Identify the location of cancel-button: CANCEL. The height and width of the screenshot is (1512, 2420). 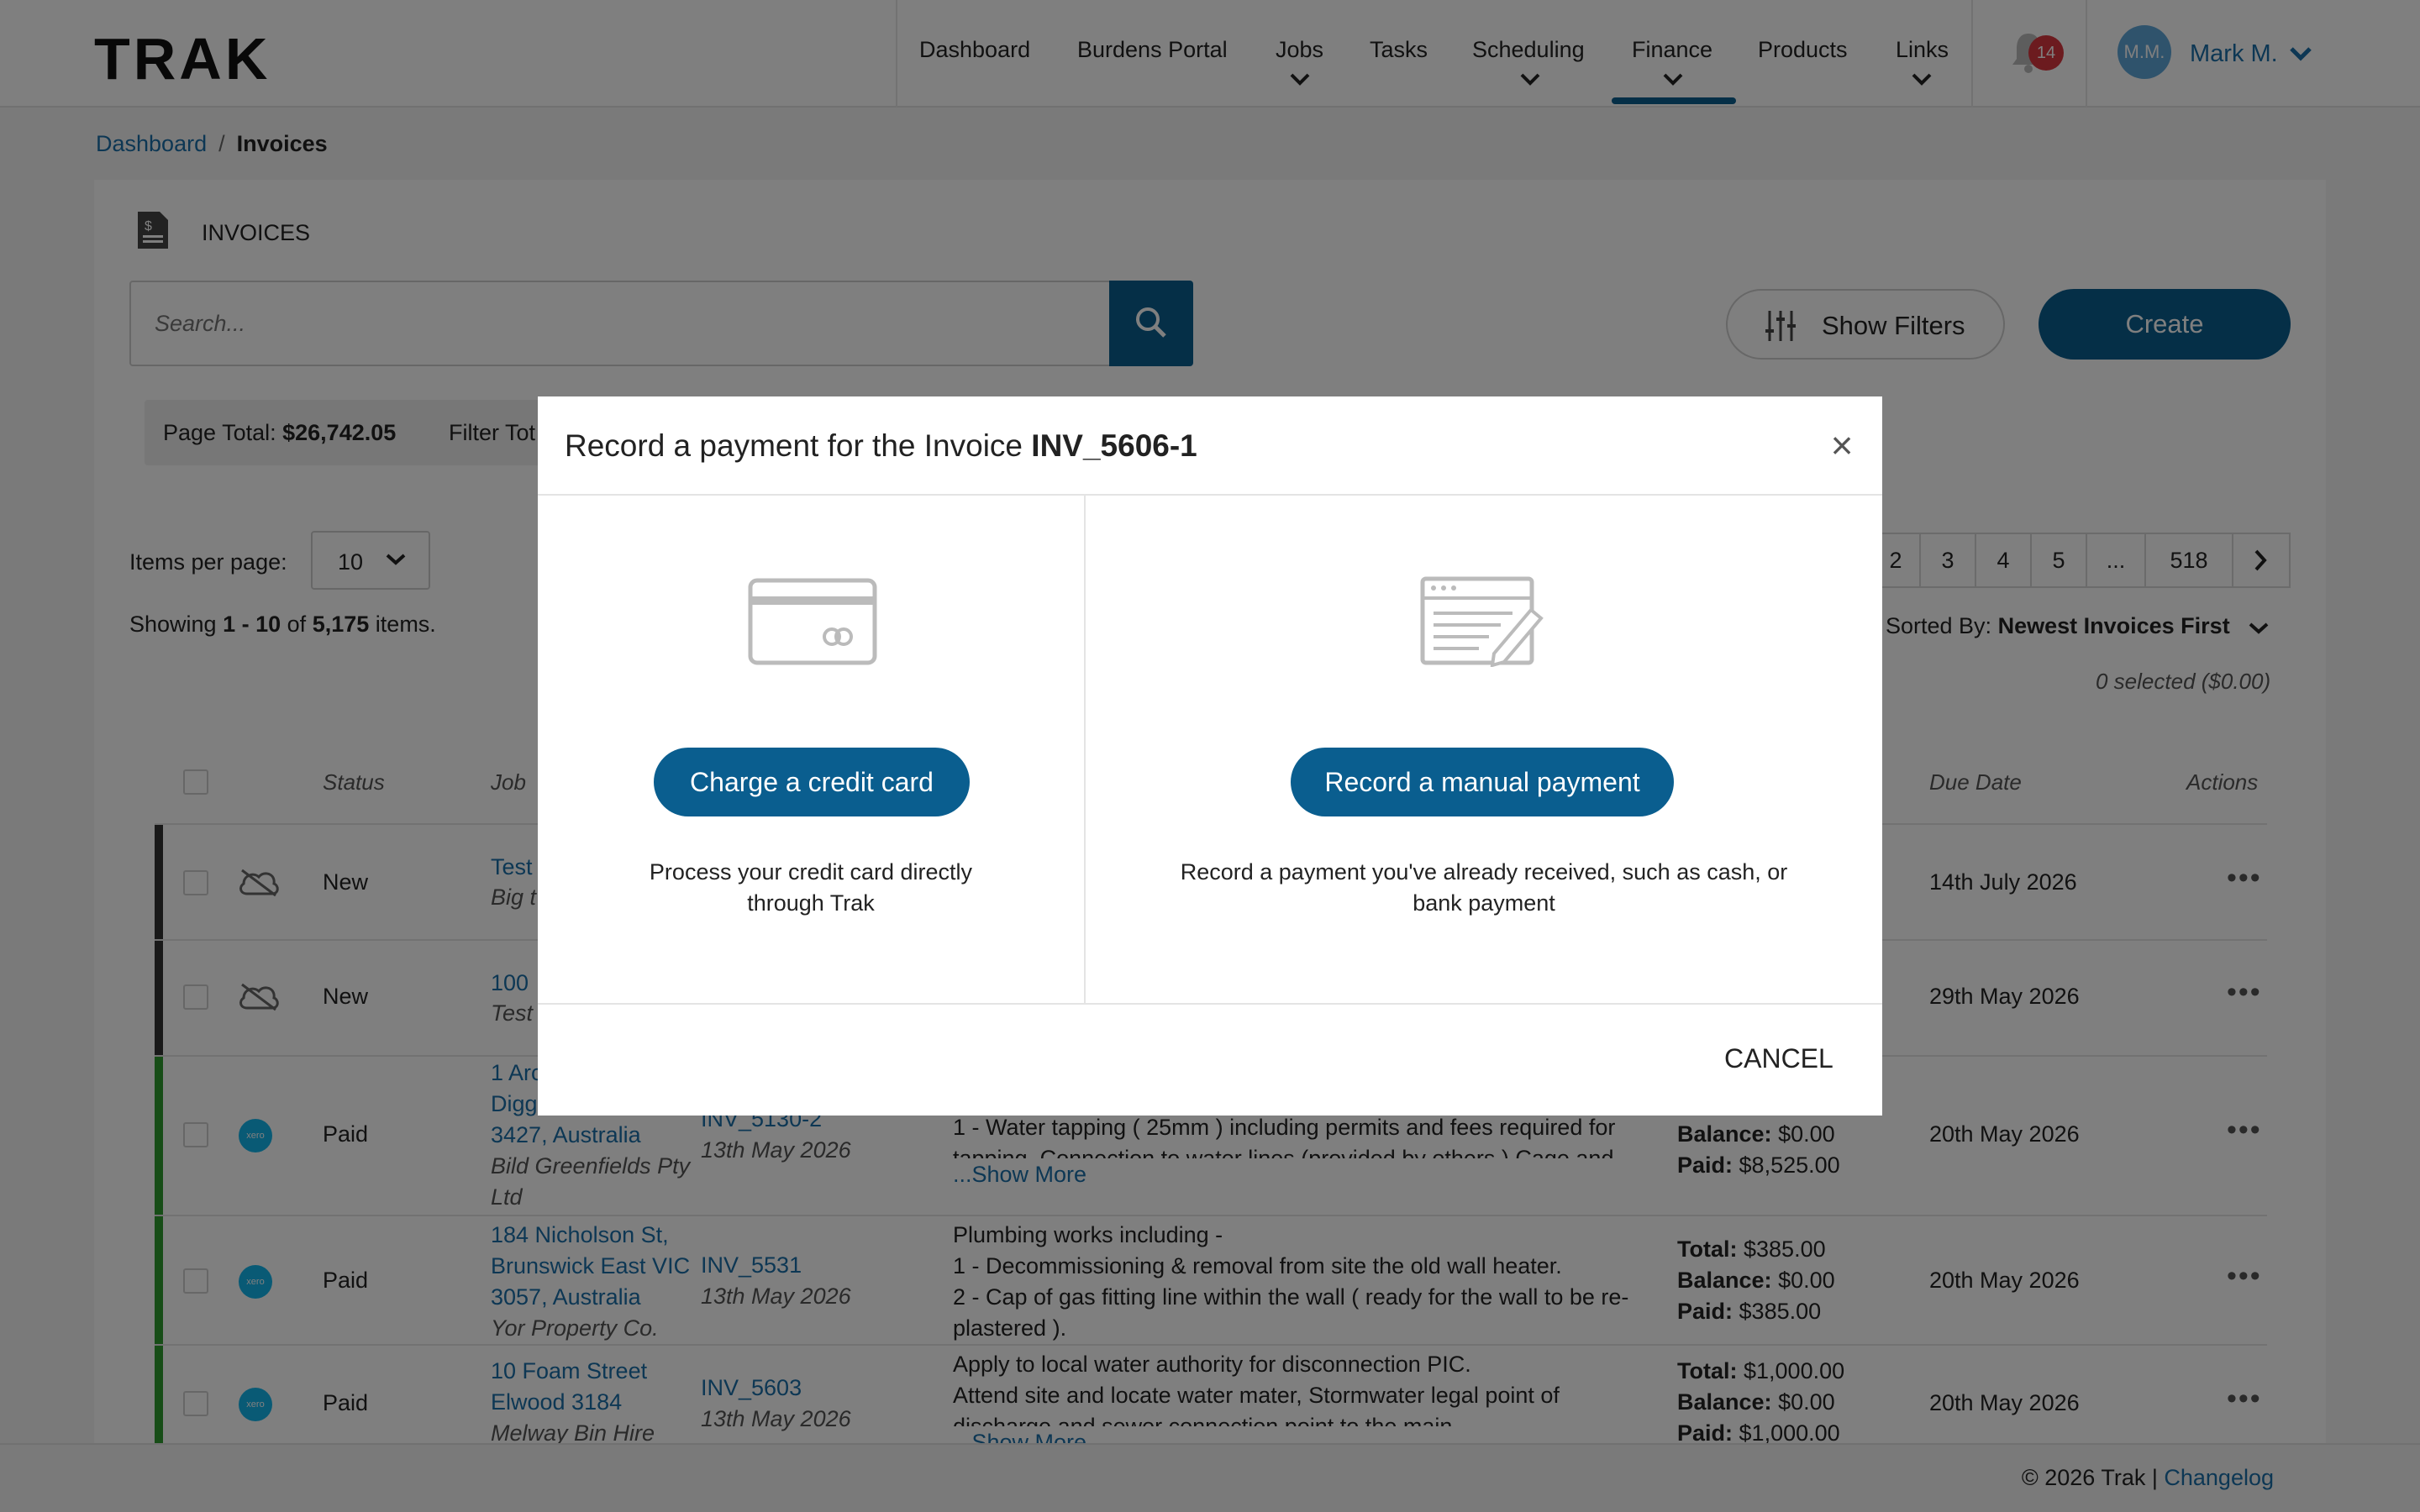
(1779, 1058).